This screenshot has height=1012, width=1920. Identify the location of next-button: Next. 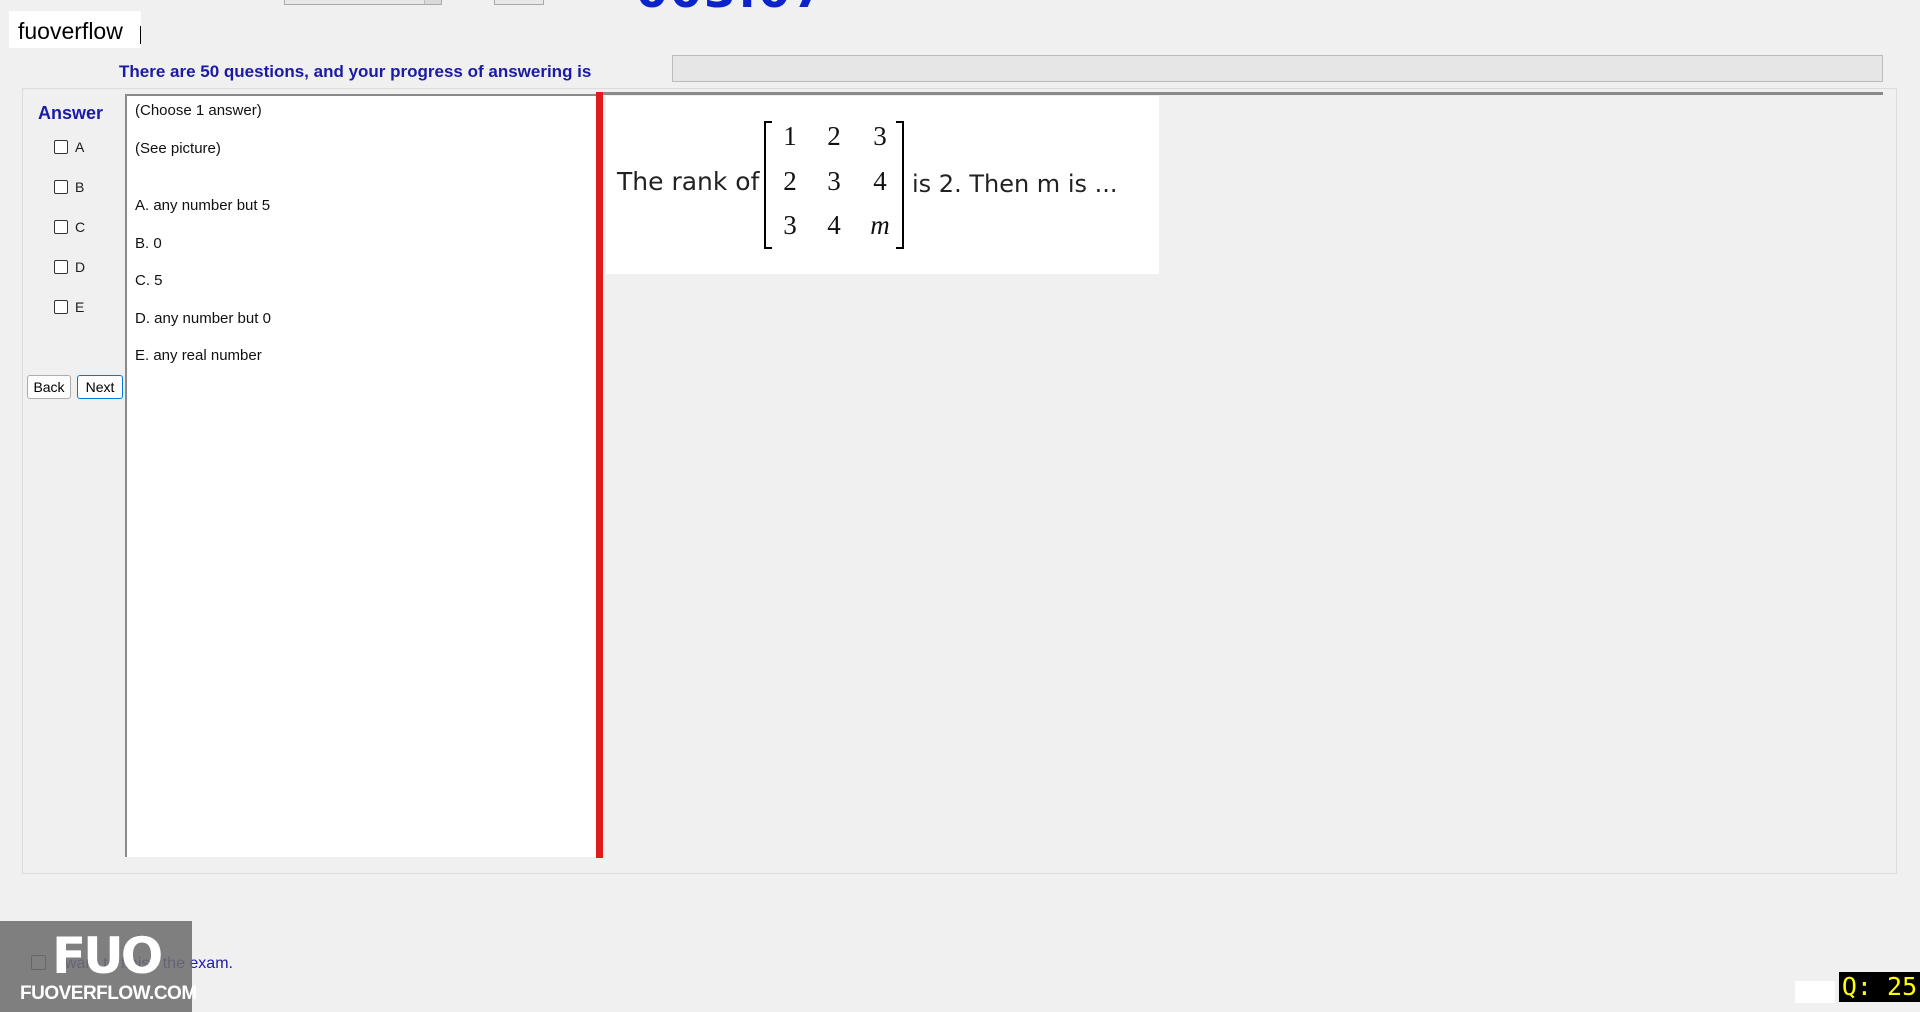
(100, 387).